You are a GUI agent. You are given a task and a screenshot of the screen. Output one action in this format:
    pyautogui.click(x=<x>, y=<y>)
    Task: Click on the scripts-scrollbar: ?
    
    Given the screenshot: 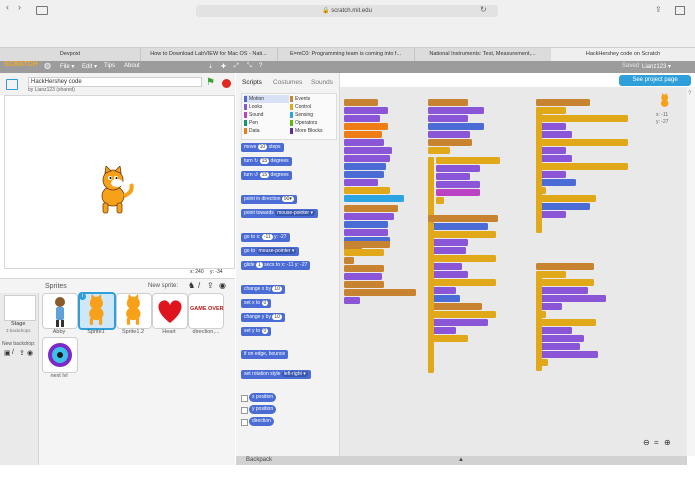 What is the action you would take?
    pyautogui.click(x=691, y=271)
    